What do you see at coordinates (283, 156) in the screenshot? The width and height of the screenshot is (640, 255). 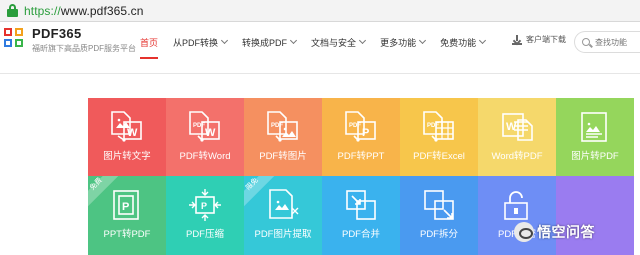 I see `tile-label: PDF转图片` at bounding box center [283, 156].